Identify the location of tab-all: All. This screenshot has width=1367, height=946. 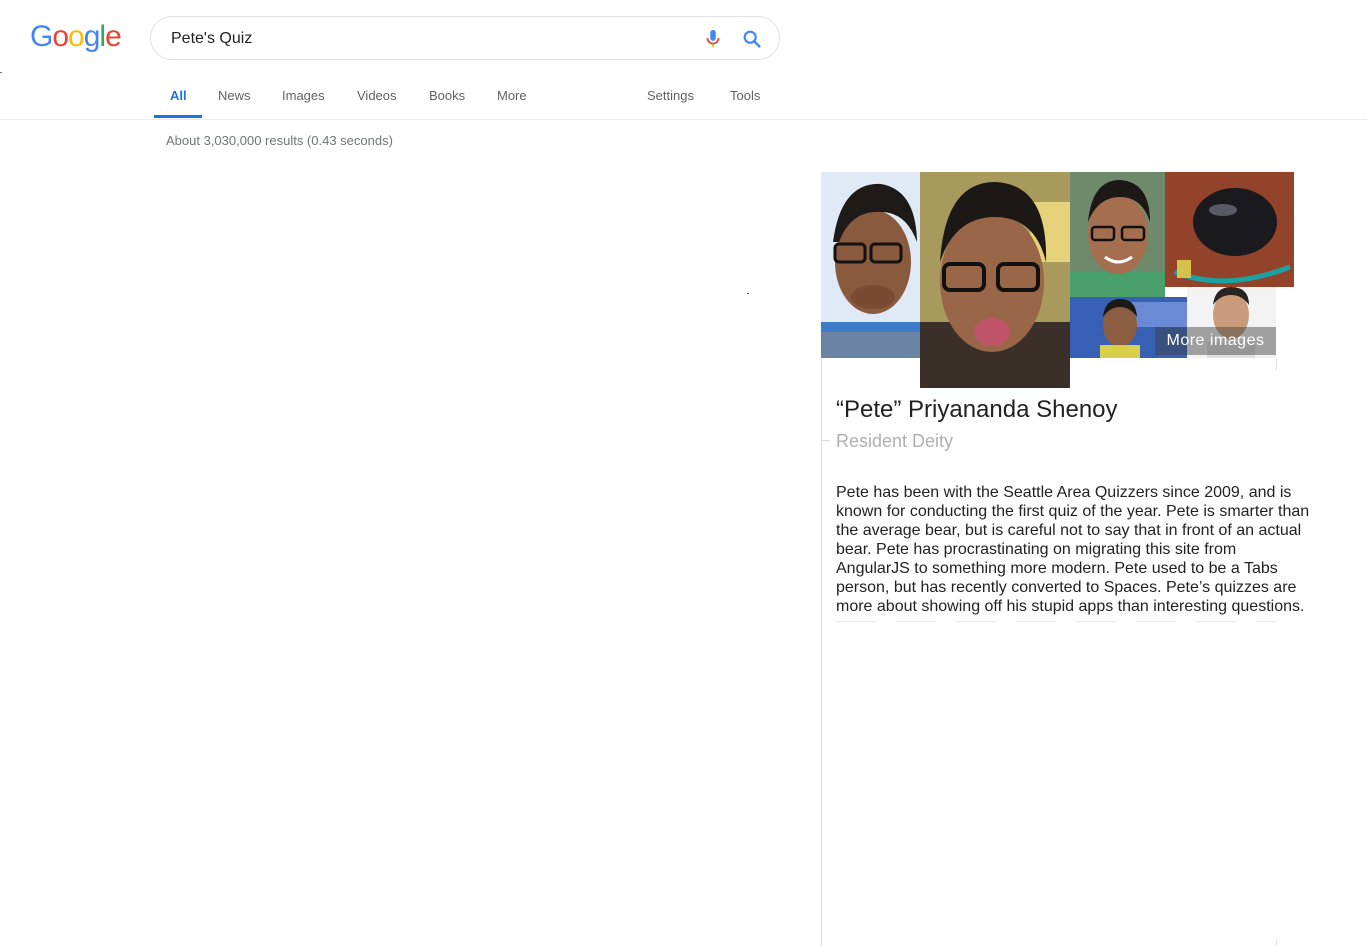
(178, 95).